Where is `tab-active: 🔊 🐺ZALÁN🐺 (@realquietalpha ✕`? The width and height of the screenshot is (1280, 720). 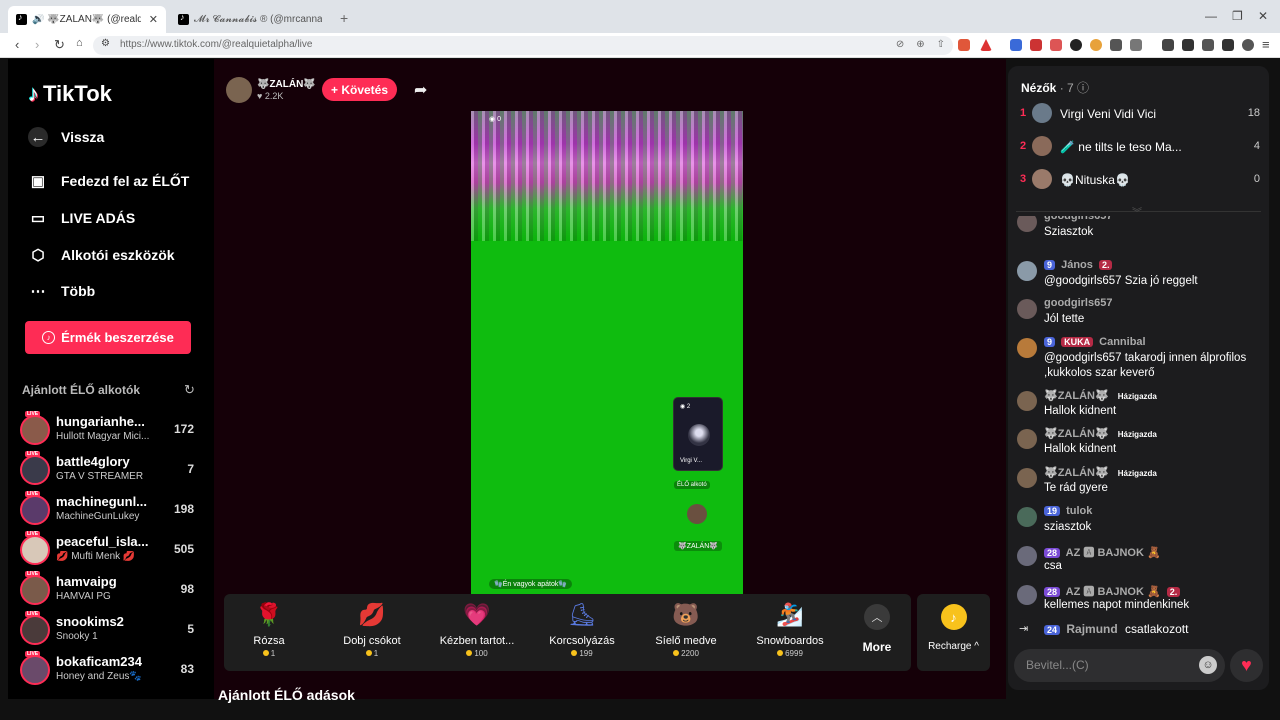
tab-active: 🔊 🐺ZALÁN🐺 (@realquietalpha ✕ is located at coordinates (87, 19).